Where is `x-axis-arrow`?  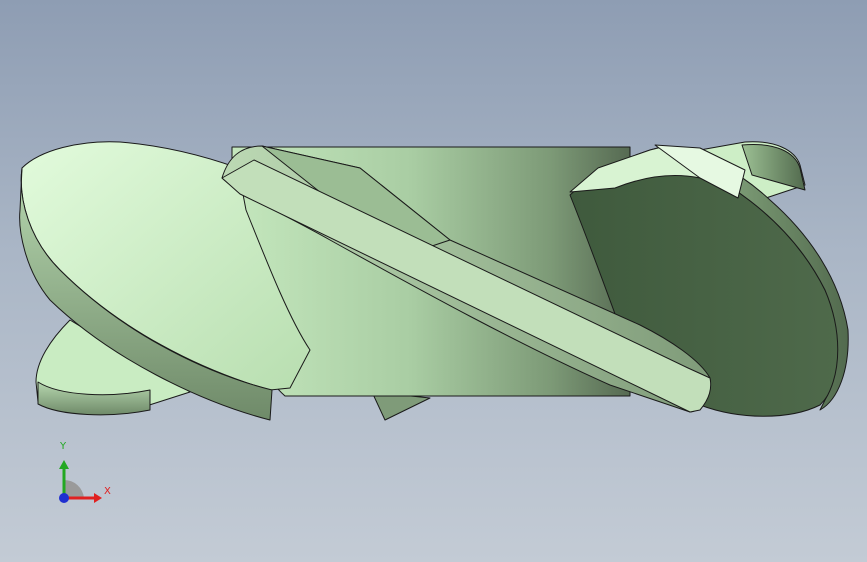
x-axis-arrow is located at coordinates (98, 498).